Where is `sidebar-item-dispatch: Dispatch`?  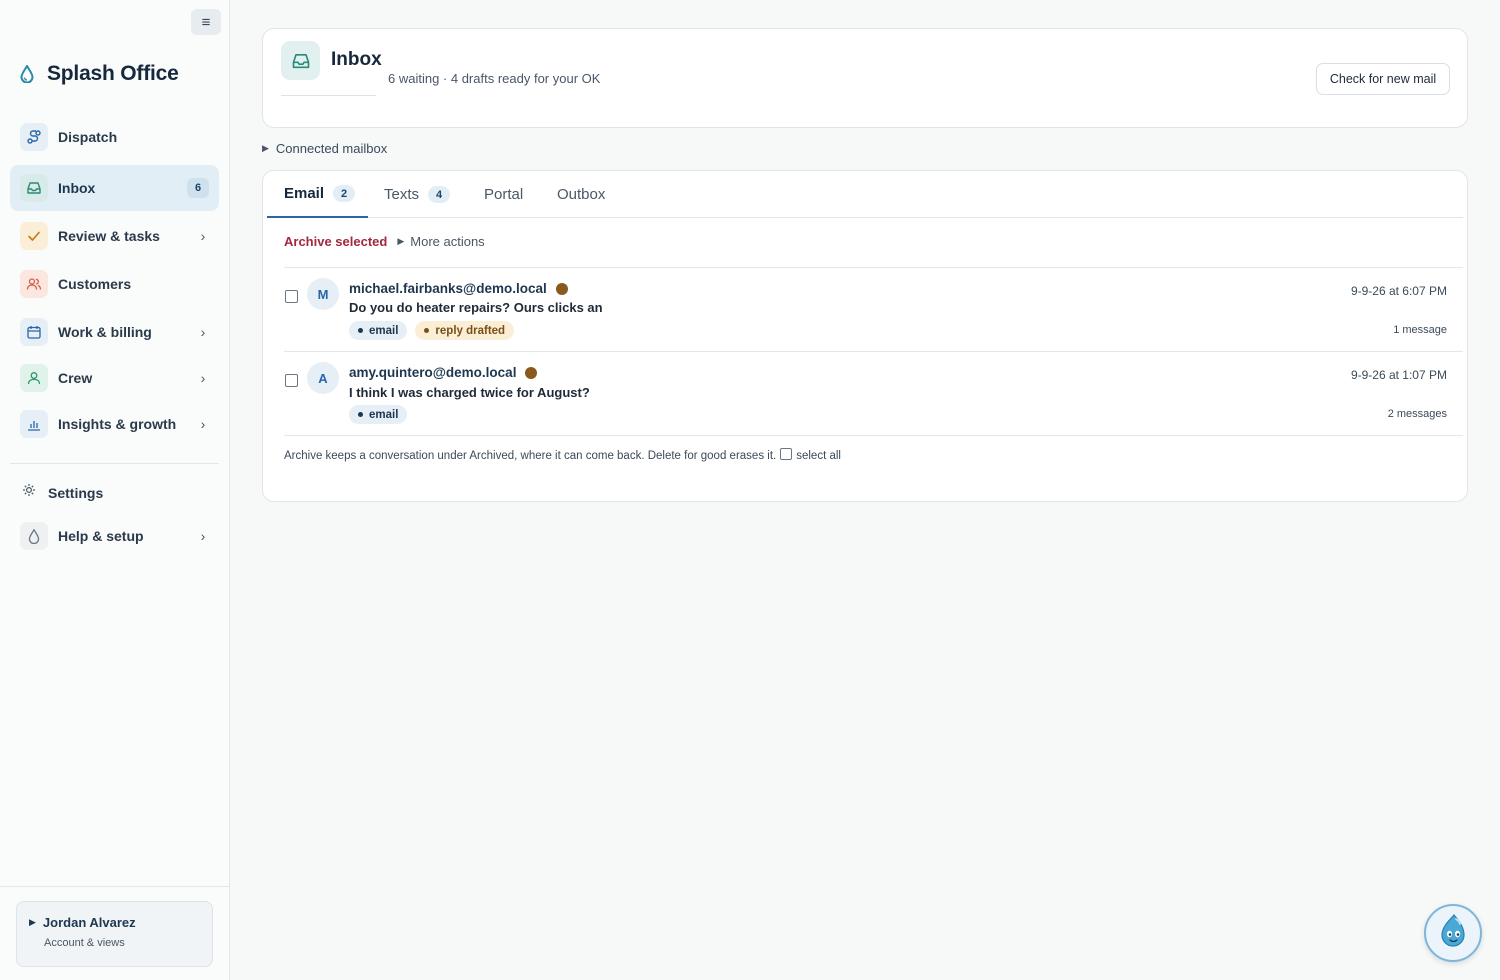
sidebar-item-dispatch: Dispatch is located at coordinates (114, 137).